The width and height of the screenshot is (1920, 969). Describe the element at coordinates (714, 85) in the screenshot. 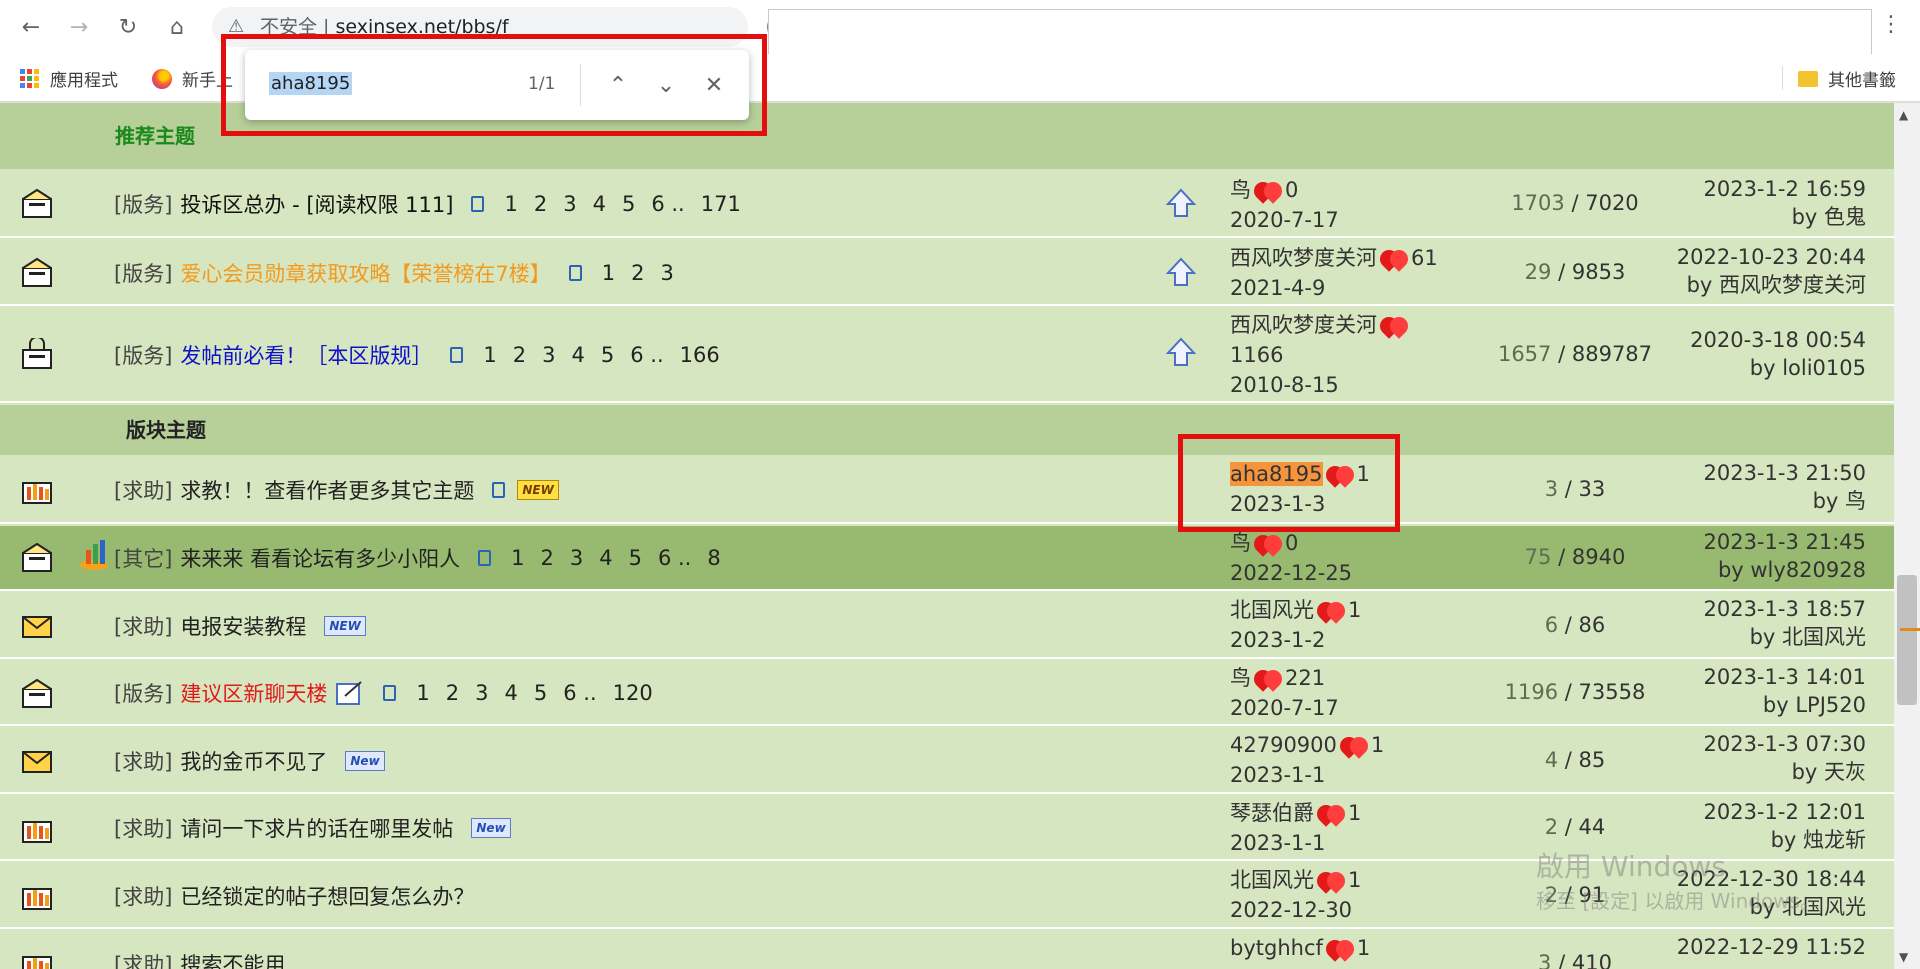

I see `find-close-icon: ✕` at that location.